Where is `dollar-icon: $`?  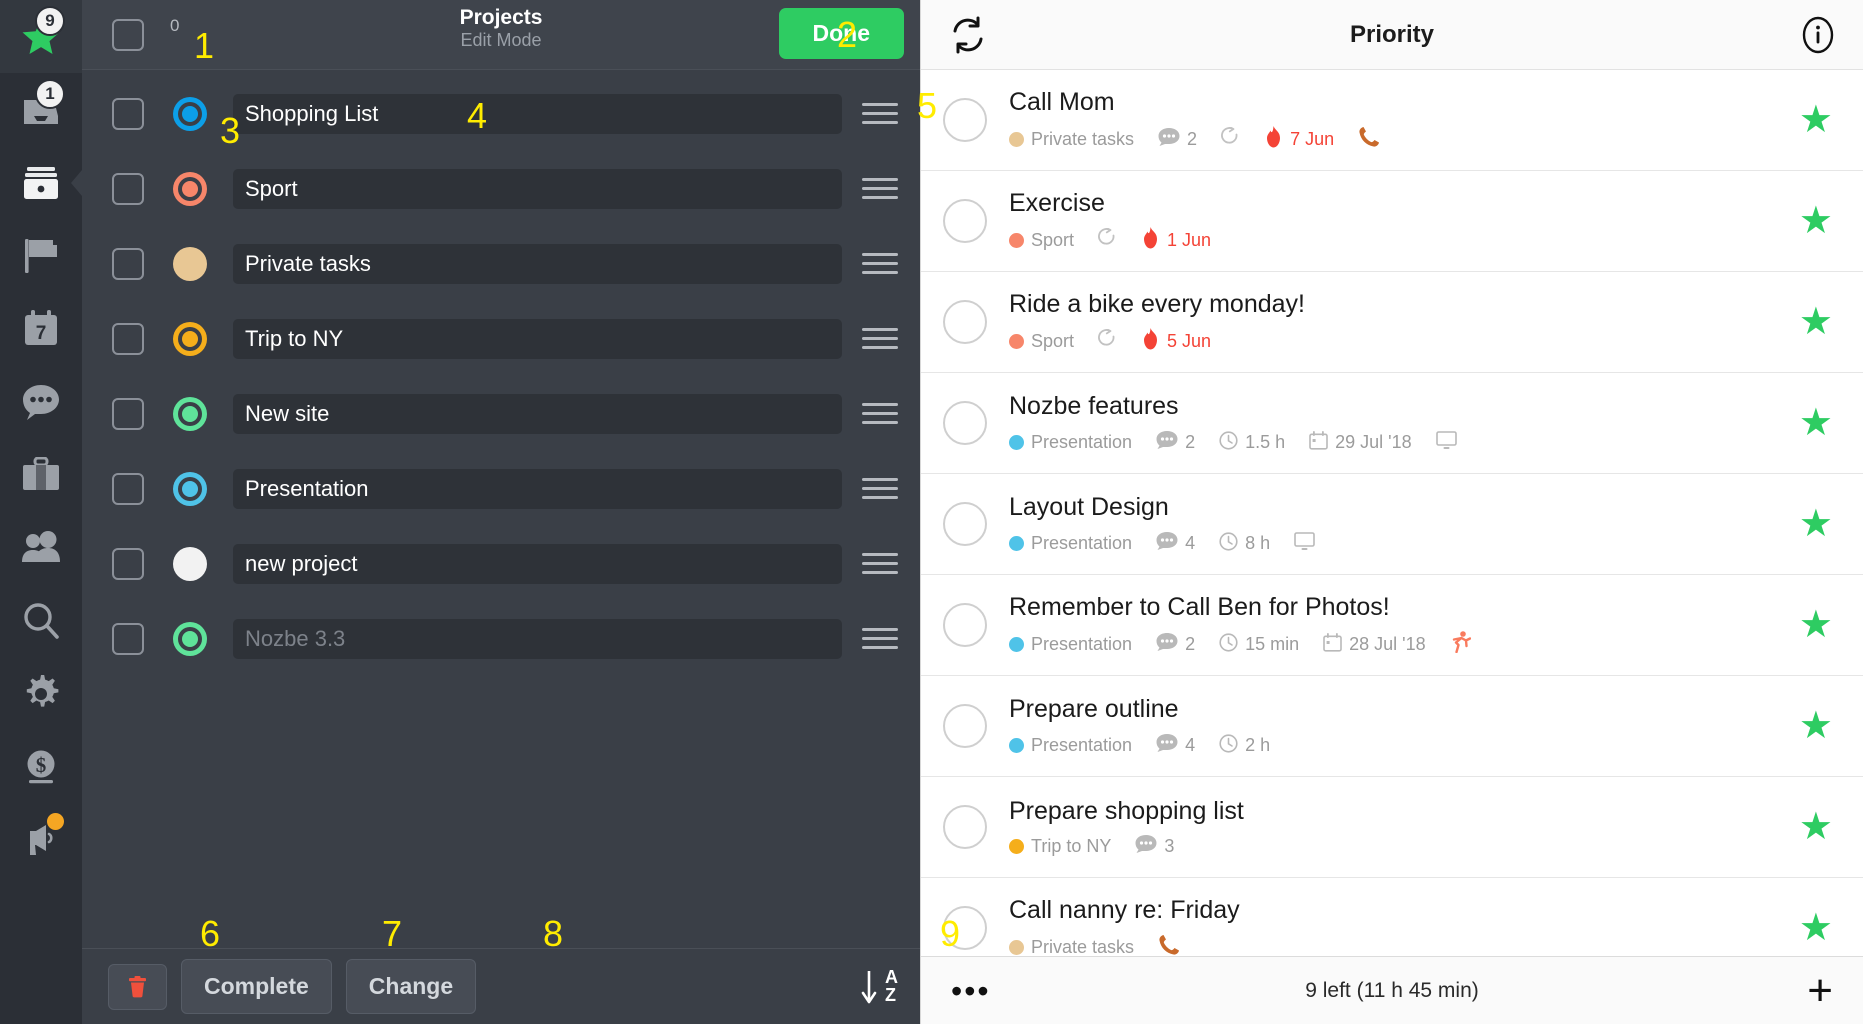
dollar-icon: $ is located at coordinates (41, 766).